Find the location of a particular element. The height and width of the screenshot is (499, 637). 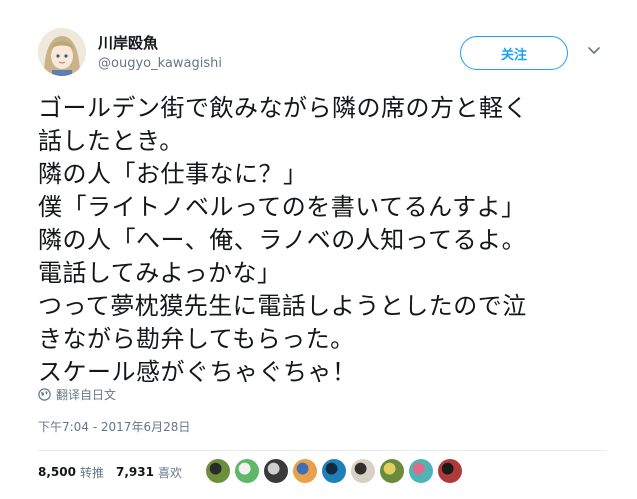

translate-link: 翻译自日文 is located at coordinates (77, 394).